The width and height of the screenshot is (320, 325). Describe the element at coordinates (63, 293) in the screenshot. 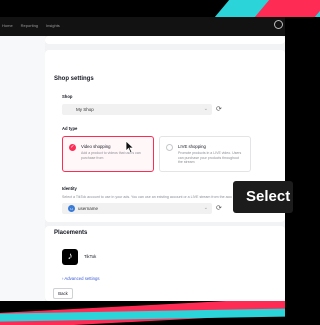

I see `back-button: Back` at that location.